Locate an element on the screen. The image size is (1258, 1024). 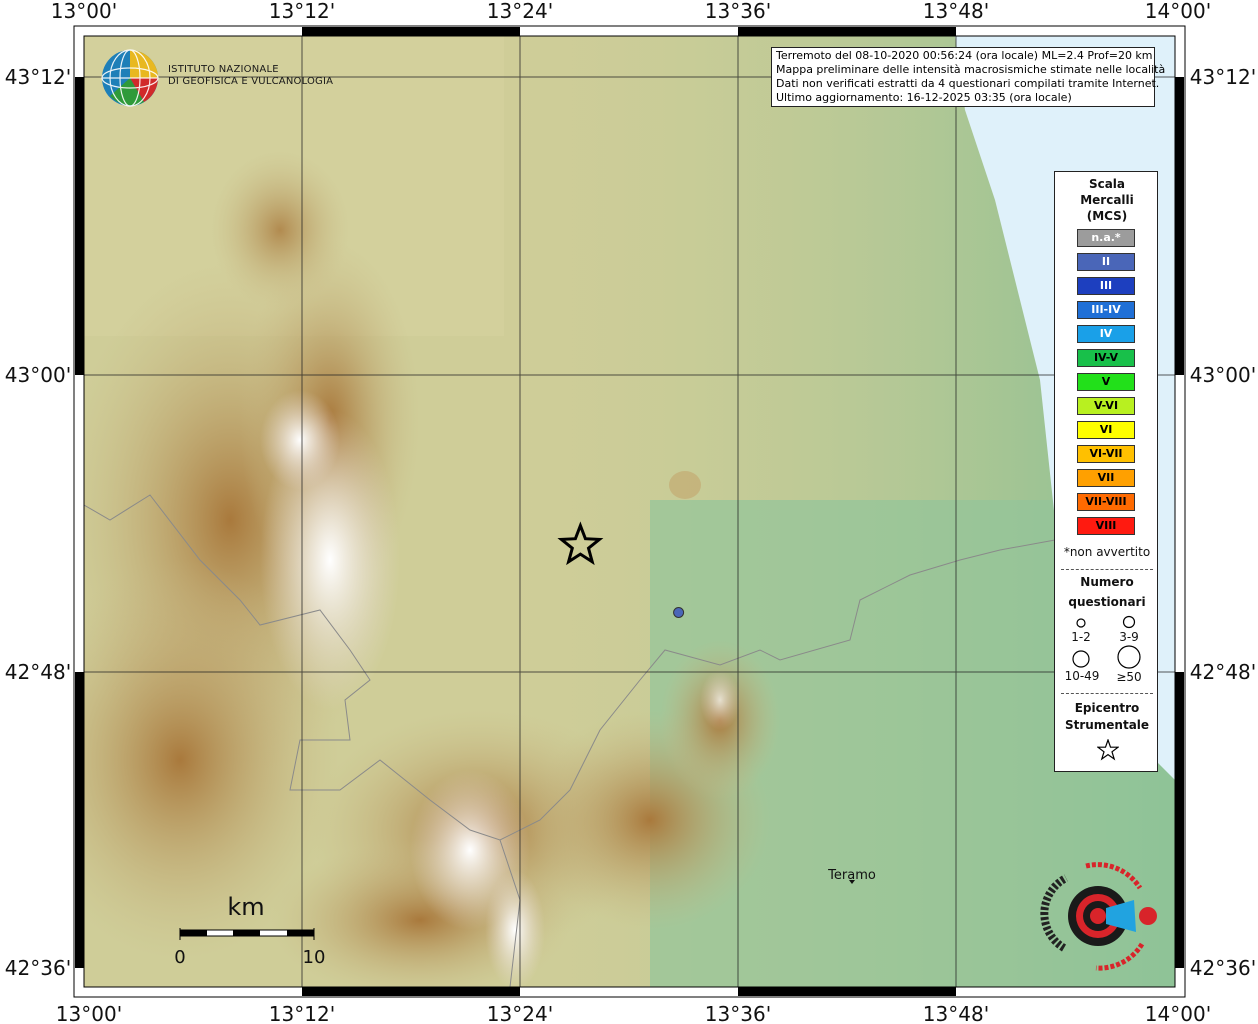
intensity-swatch: VII is located at coordinates (1106, 478).